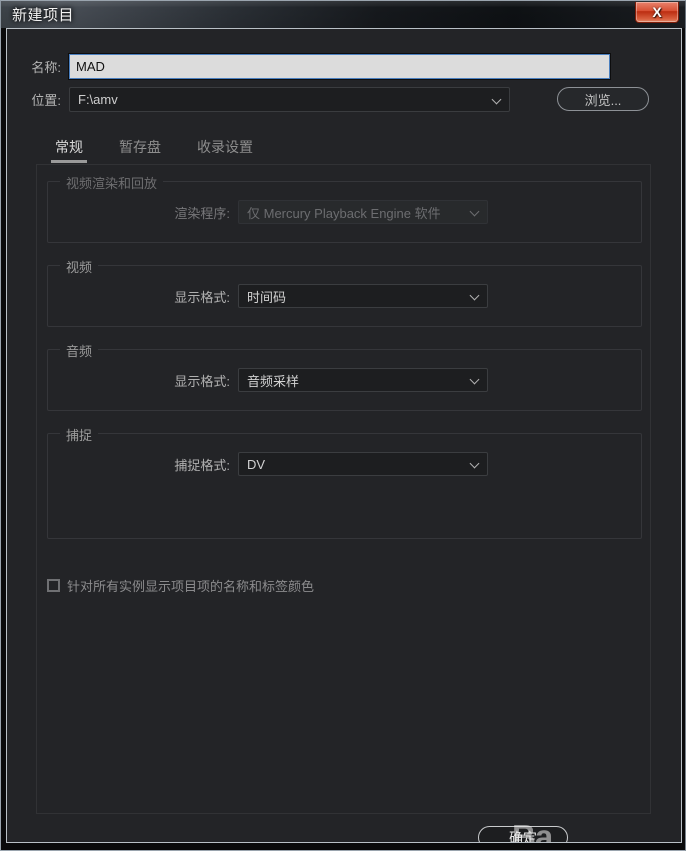  Describe the element at coordinates (202, 213) in the screenshot. I see `renderer-label: 渲染程序:` at that location.